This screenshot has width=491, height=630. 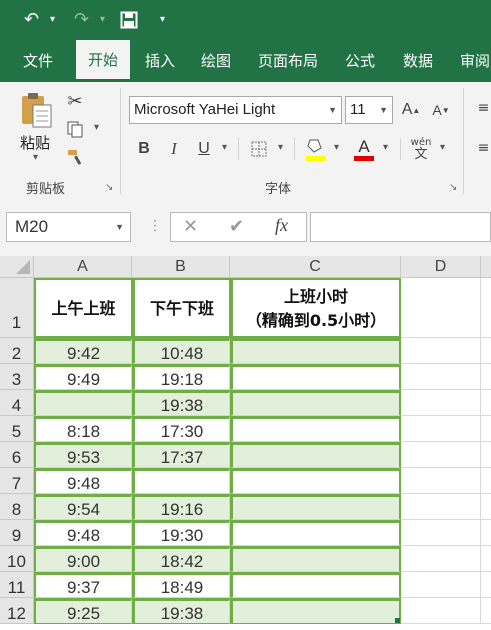 I want to click on paste-dropdown-icon: ▾, so click(x=35, y=157).